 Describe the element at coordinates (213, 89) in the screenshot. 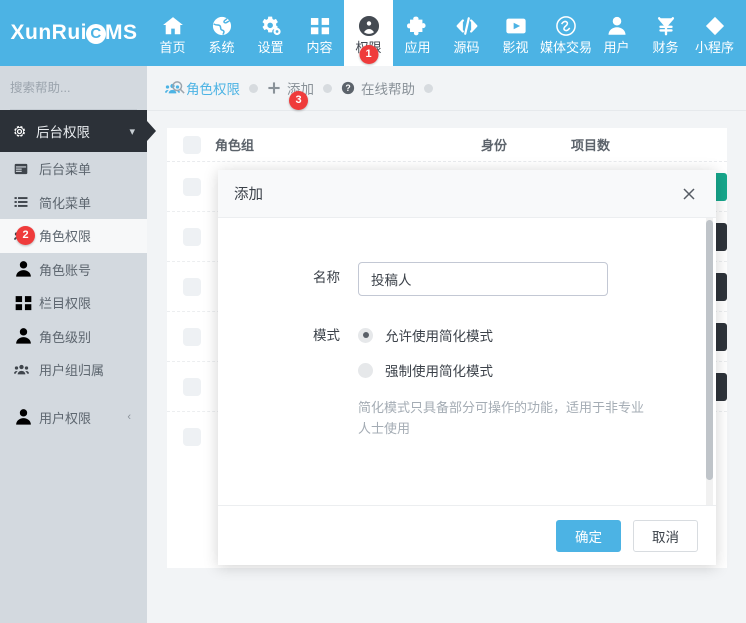

I see `breadcrumb-label: 角色权限` at that location.